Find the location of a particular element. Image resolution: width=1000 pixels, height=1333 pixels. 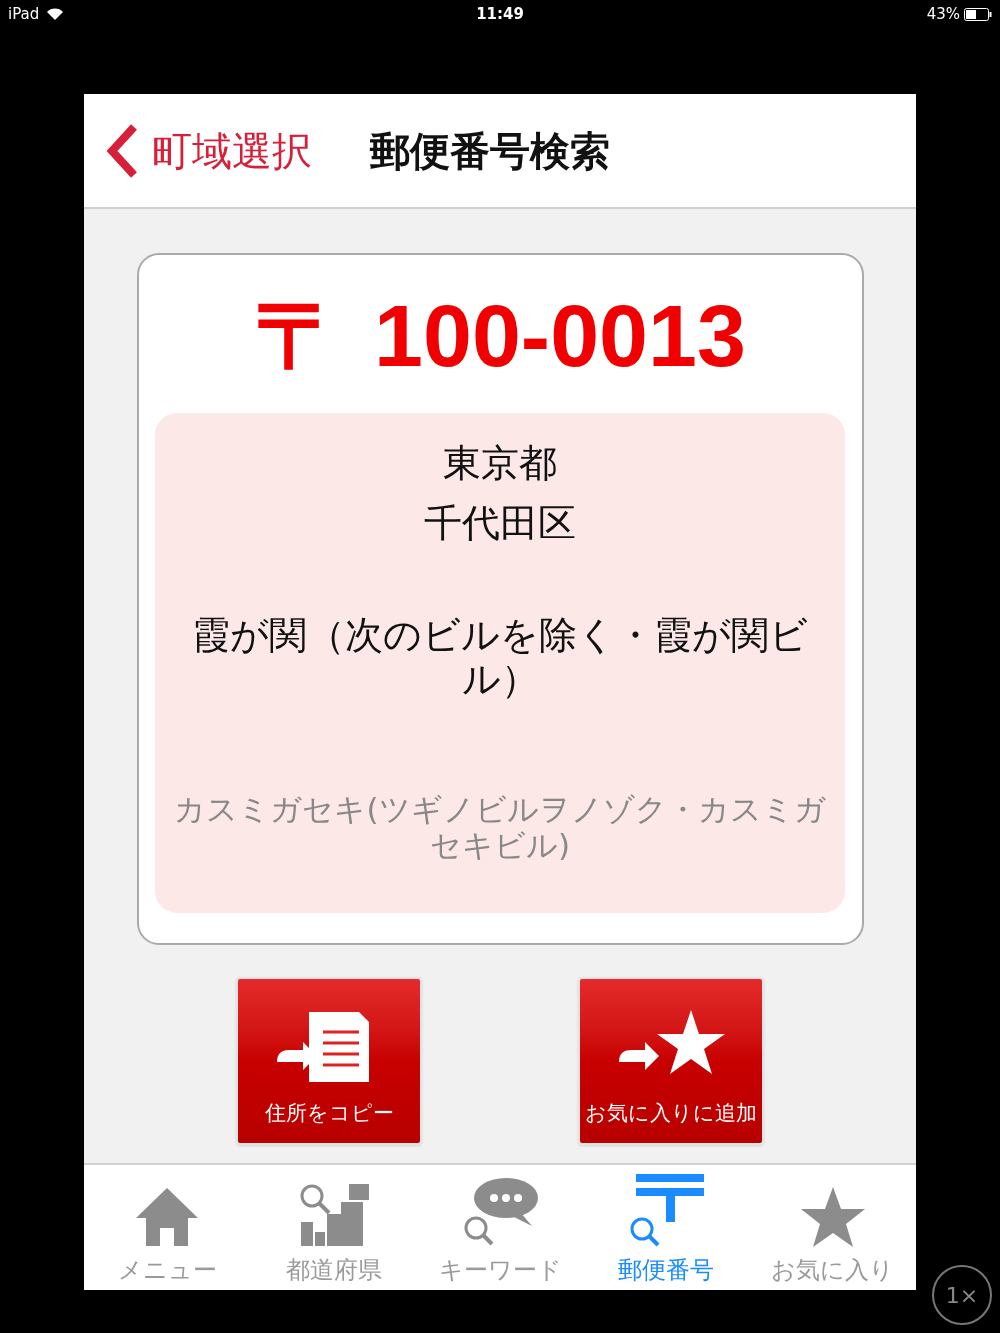

battery-icon is located at coordinates (978, 14).